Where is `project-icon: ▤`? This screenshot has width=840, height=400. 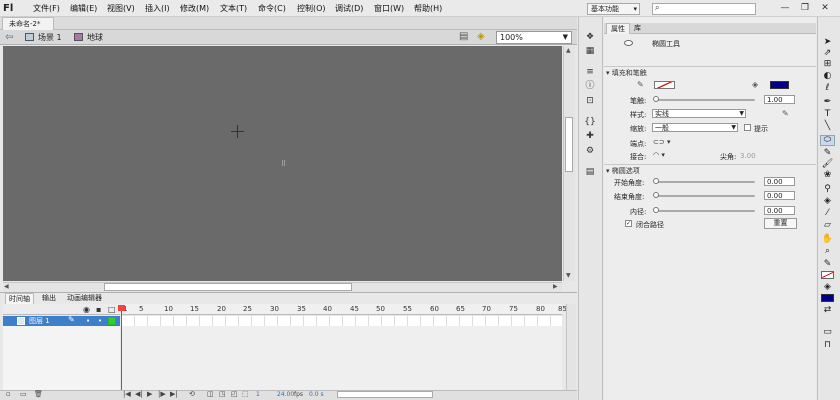
project-icon: ▤ is located at coordinates (590, 172).